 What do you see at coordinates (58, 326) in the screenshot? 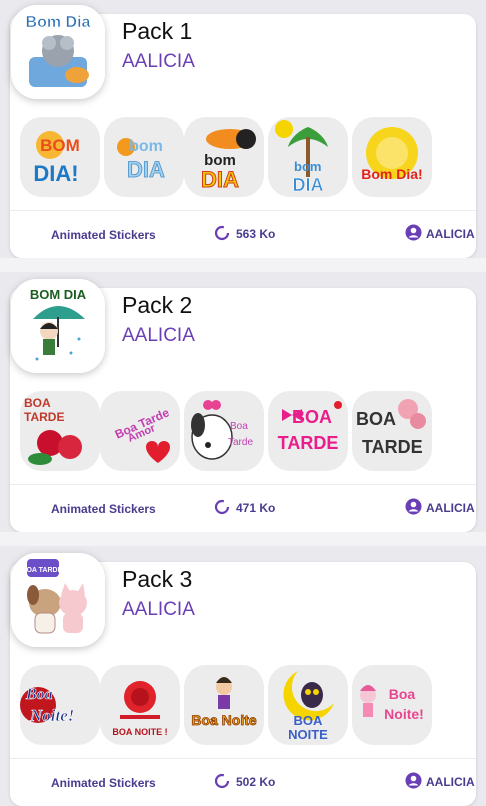
I see `pack-tray-icon: BOM DIA` at bounding box center [58, 326].